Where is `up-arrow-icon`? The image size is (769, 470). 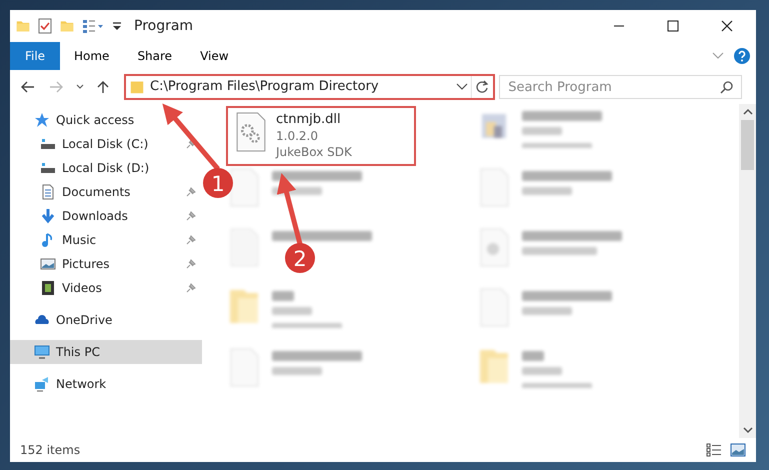
up-arrow-icon is located at coordinates (103, 87).